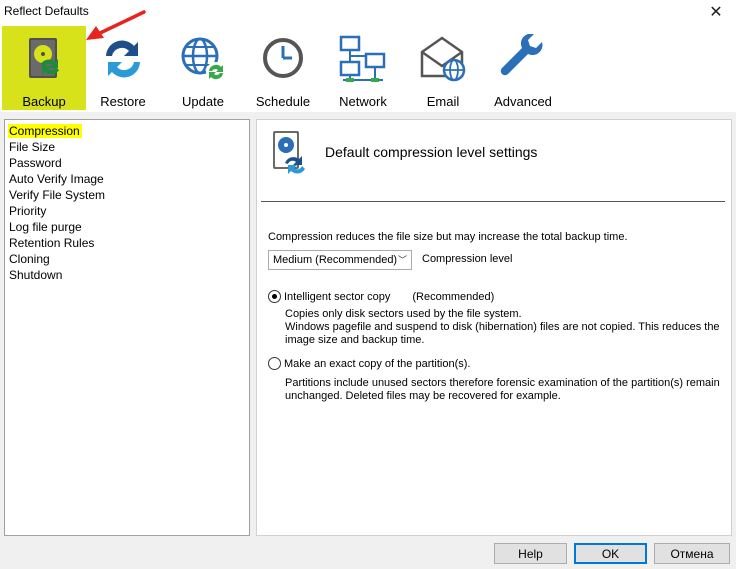 This screenshot has height=569, width=736. What do you see at coordinates (335, 260) in the screenshot?
I see `select-value: Medium (Recommended)` at bounding box center [335, 260].